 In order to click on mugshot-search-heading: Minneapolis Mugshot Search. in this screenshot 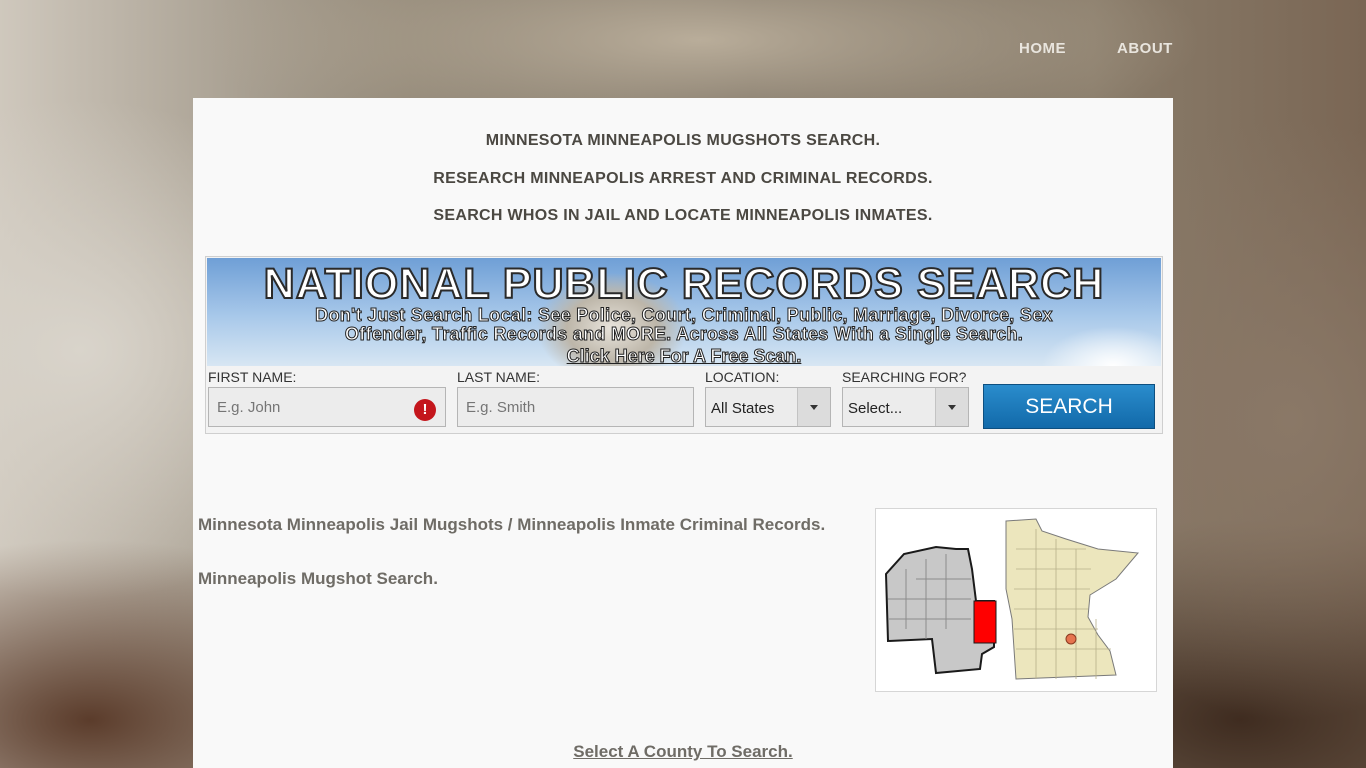, I will do `click(318, 578)`.